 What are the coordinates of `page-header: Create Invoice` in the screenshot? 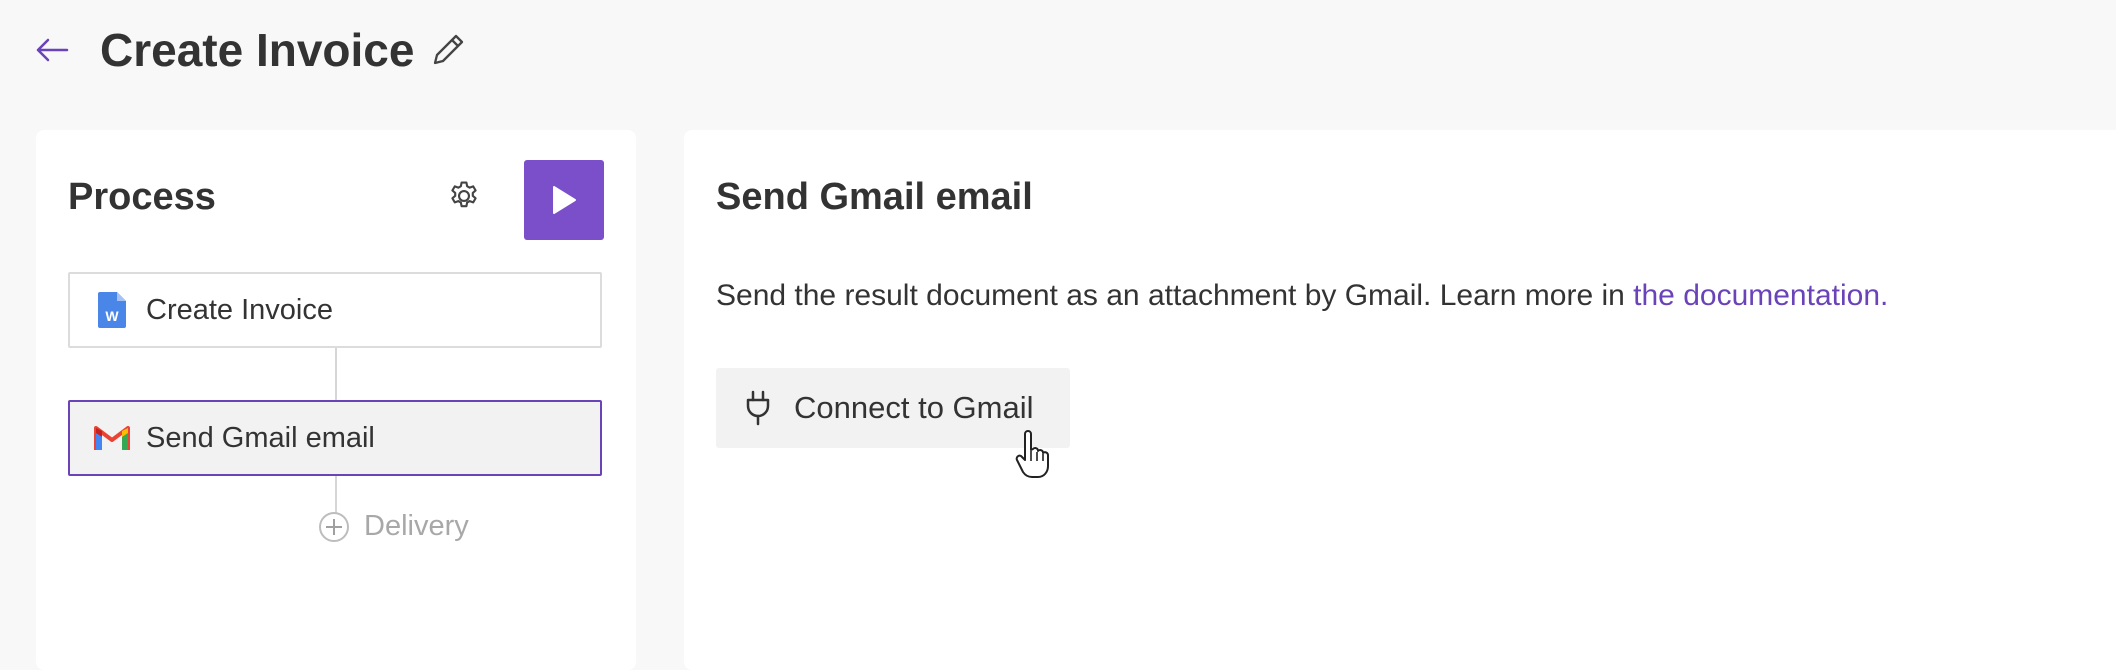 It's located at (1058, 50).